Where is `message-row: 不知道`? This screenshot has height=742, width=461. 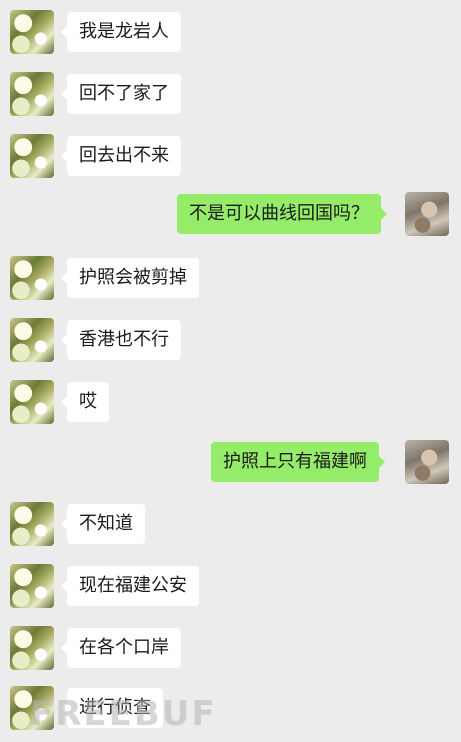 message-row: 不知道 is located at coordinates (230, 525).